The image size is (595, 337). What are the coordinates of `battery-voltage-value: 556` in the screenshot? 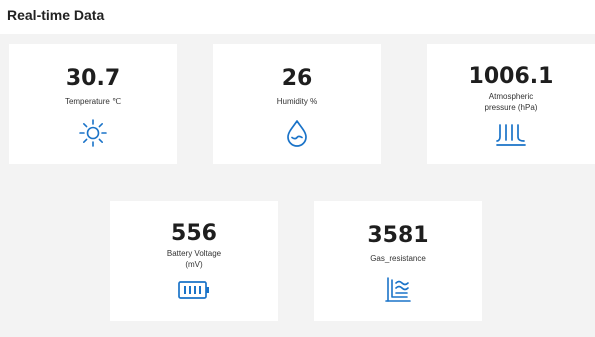 It's located at (194, 233).